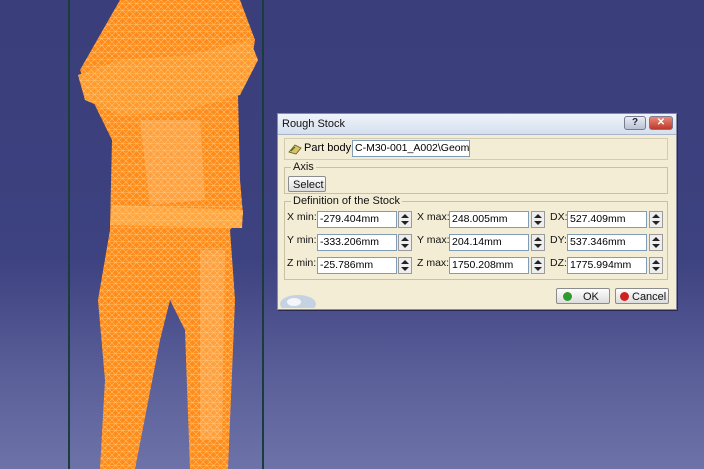 Image resolution: width=704 pixels, height=469 pixels. I want to click on dy-spinner, so click(656, 242).